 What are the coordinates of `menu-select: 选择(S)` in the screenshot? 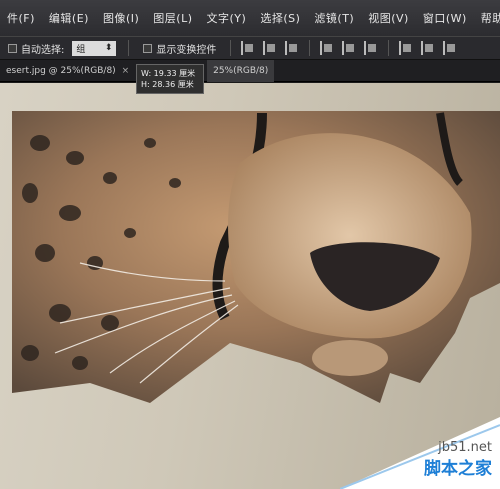 It's located at (280, 18).